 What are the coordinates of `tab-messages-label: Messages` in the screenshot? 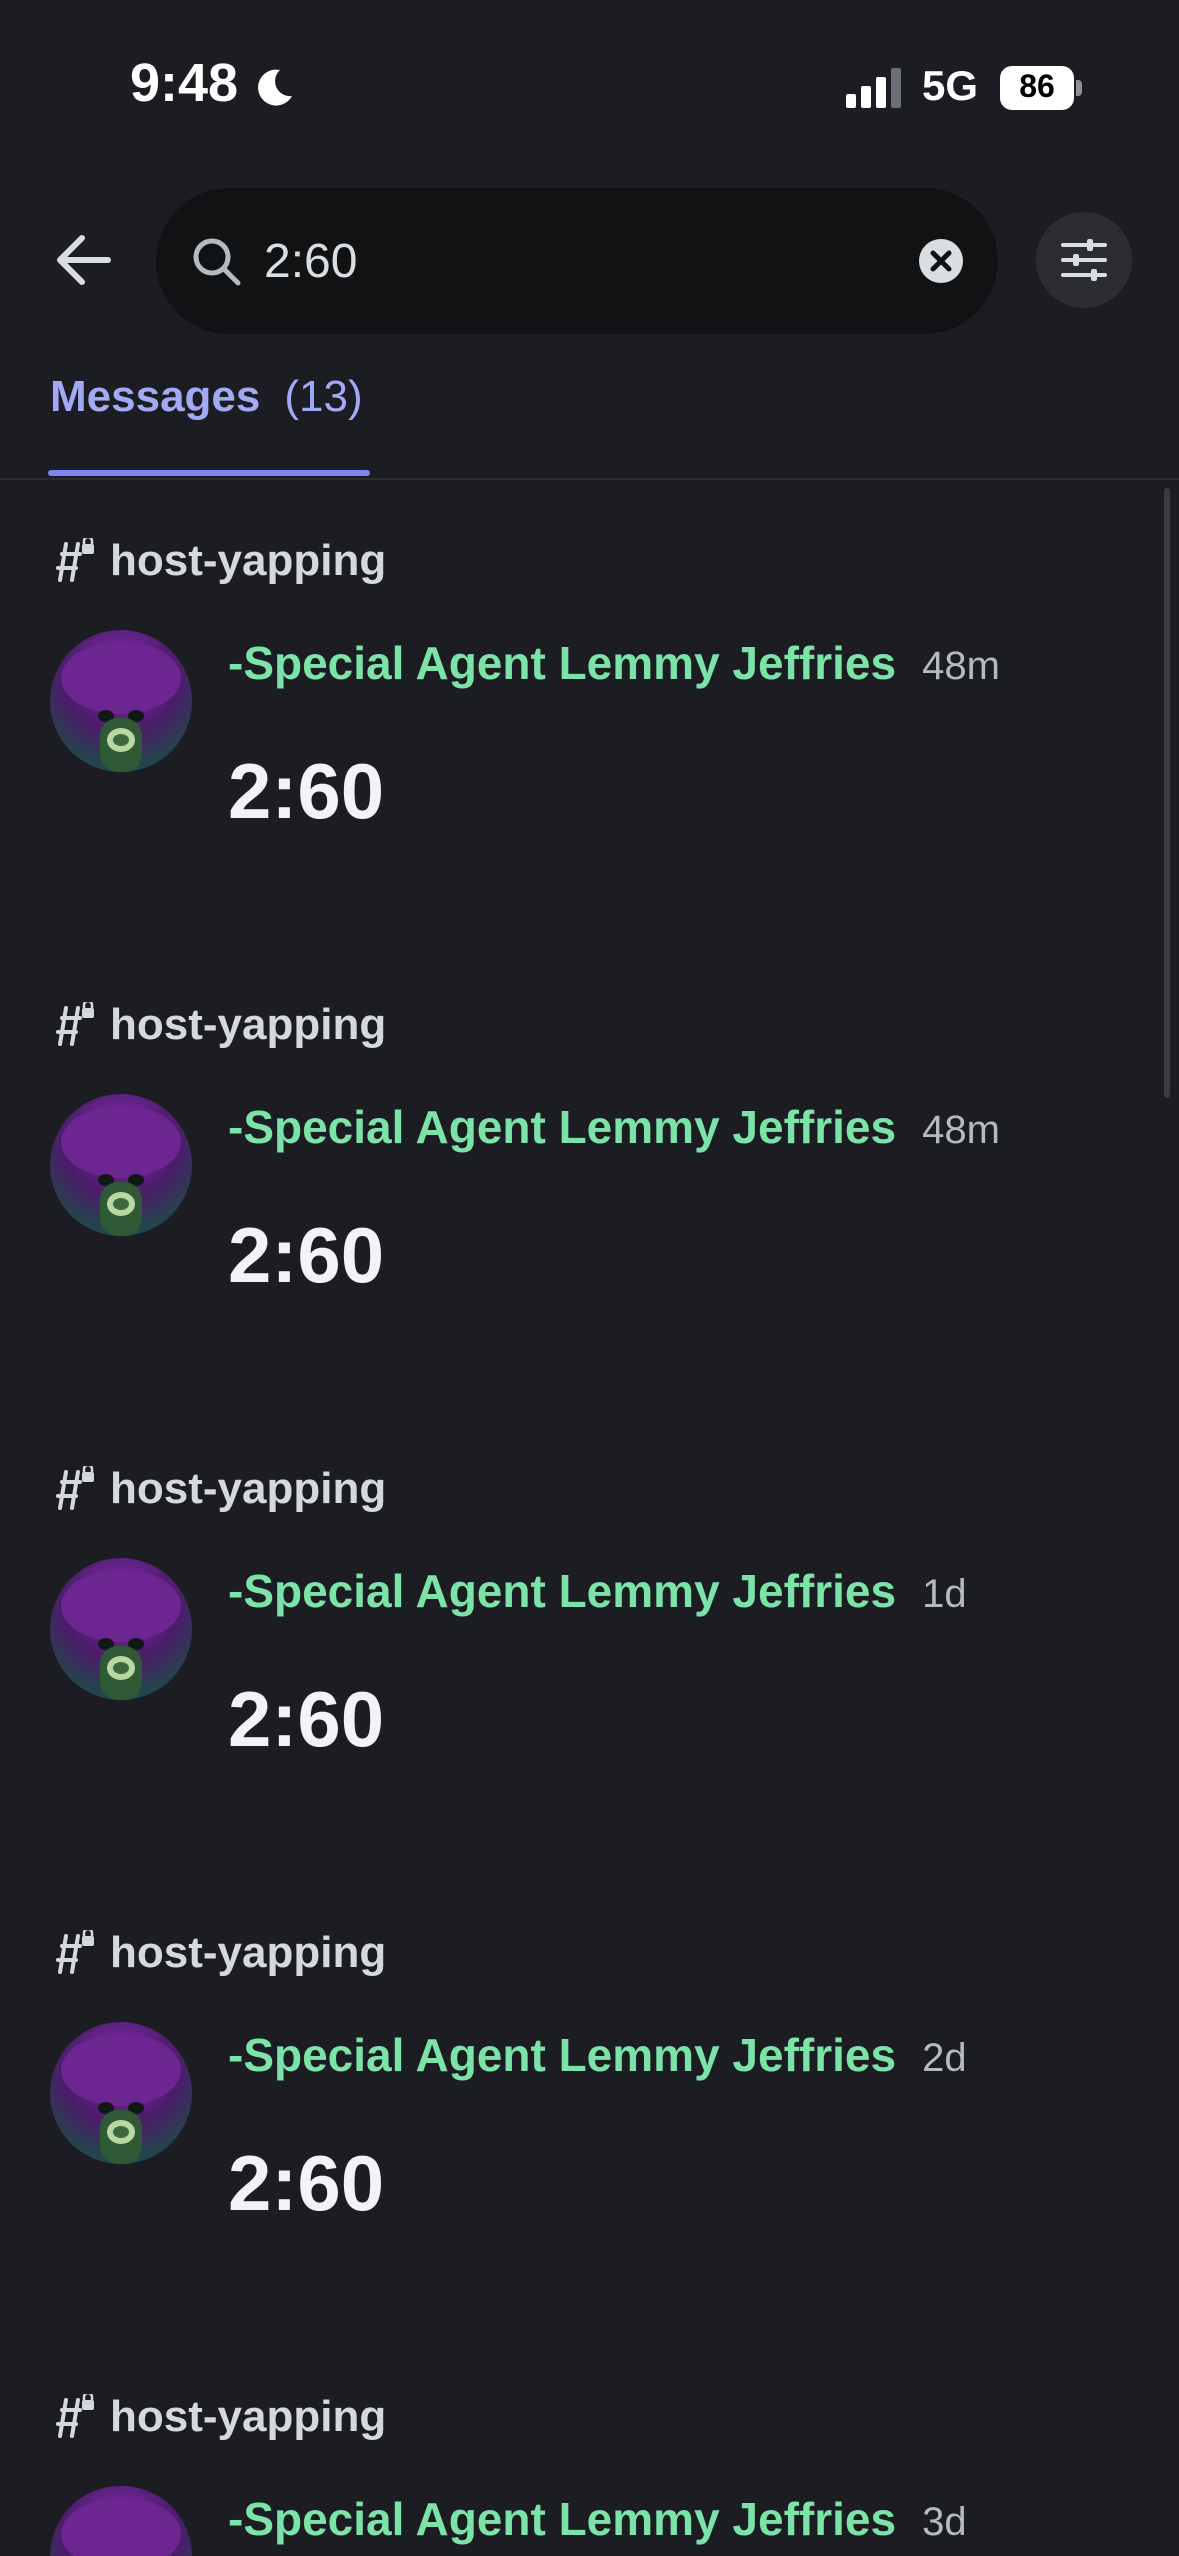 It's located at (155, 396).